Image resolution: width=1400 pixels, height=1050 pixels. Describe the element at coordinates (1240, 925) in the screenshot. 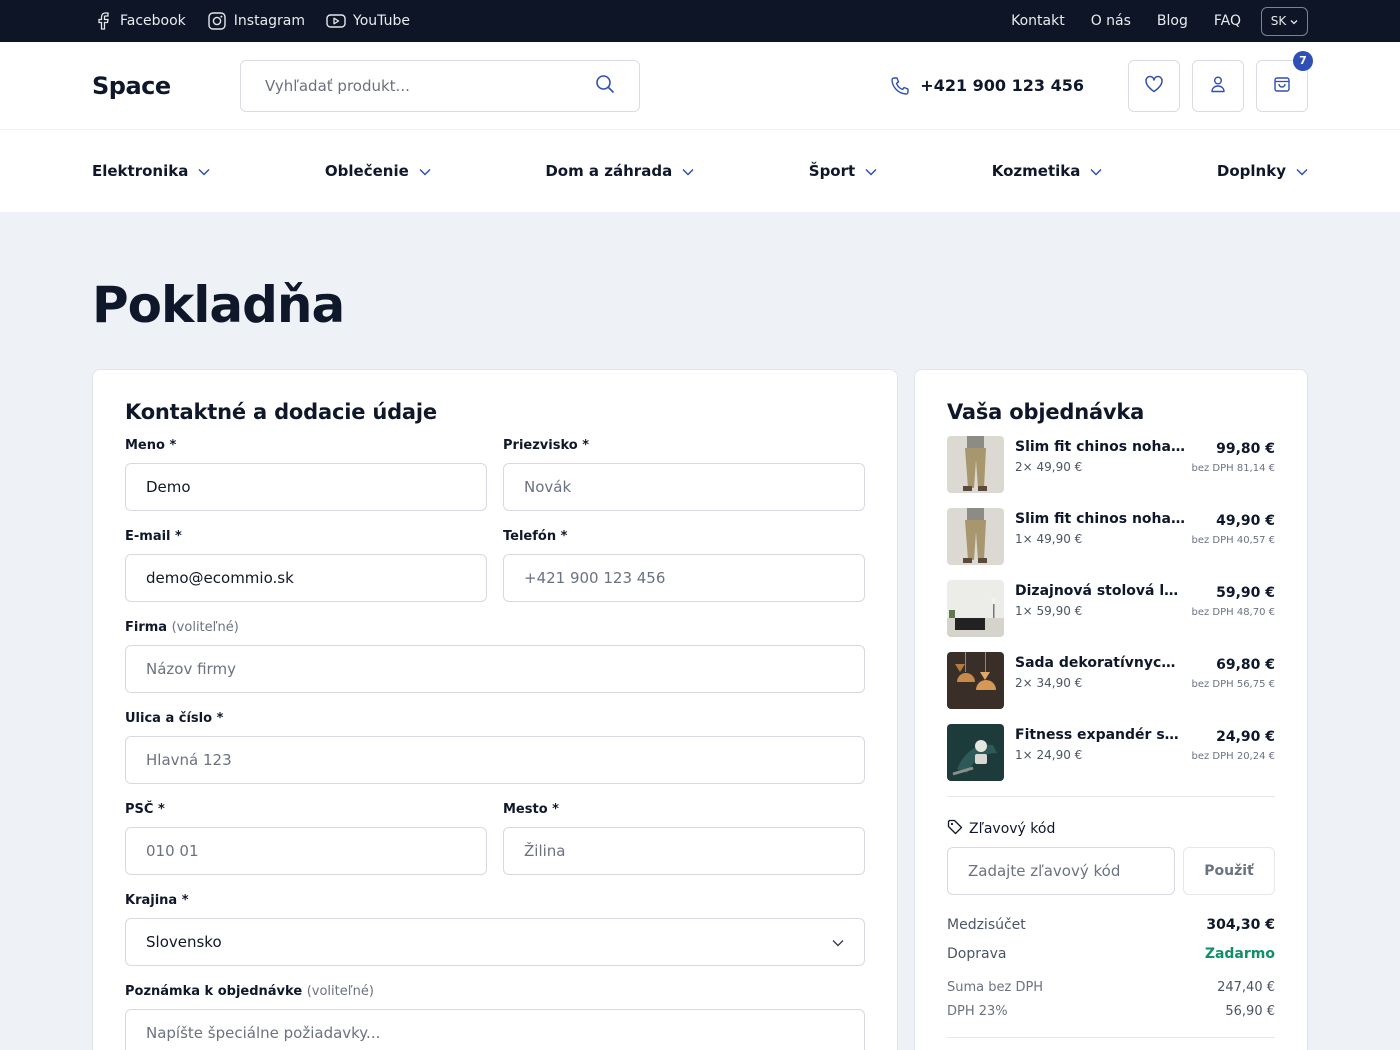

I see `subtotal-value: 304,30 €` at that location.